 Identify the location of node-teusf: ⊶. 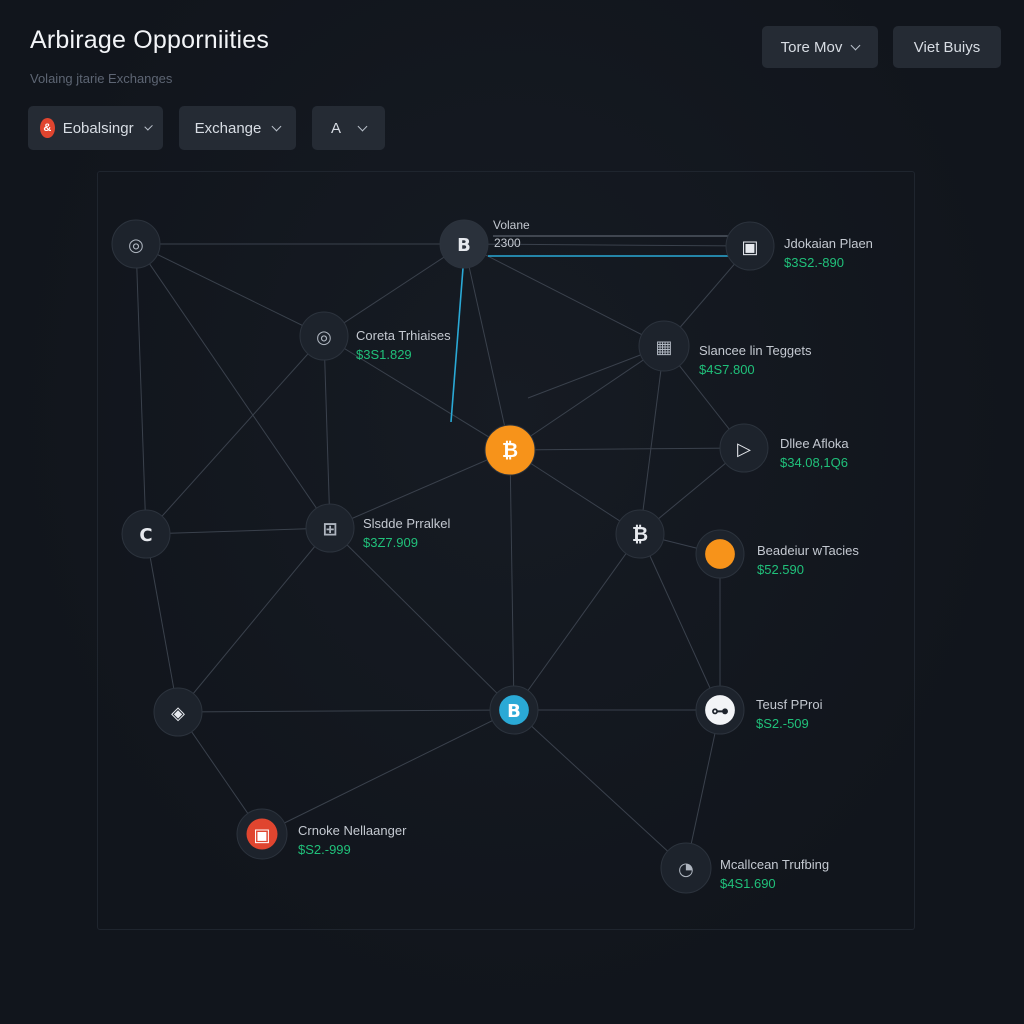
(720, 710).